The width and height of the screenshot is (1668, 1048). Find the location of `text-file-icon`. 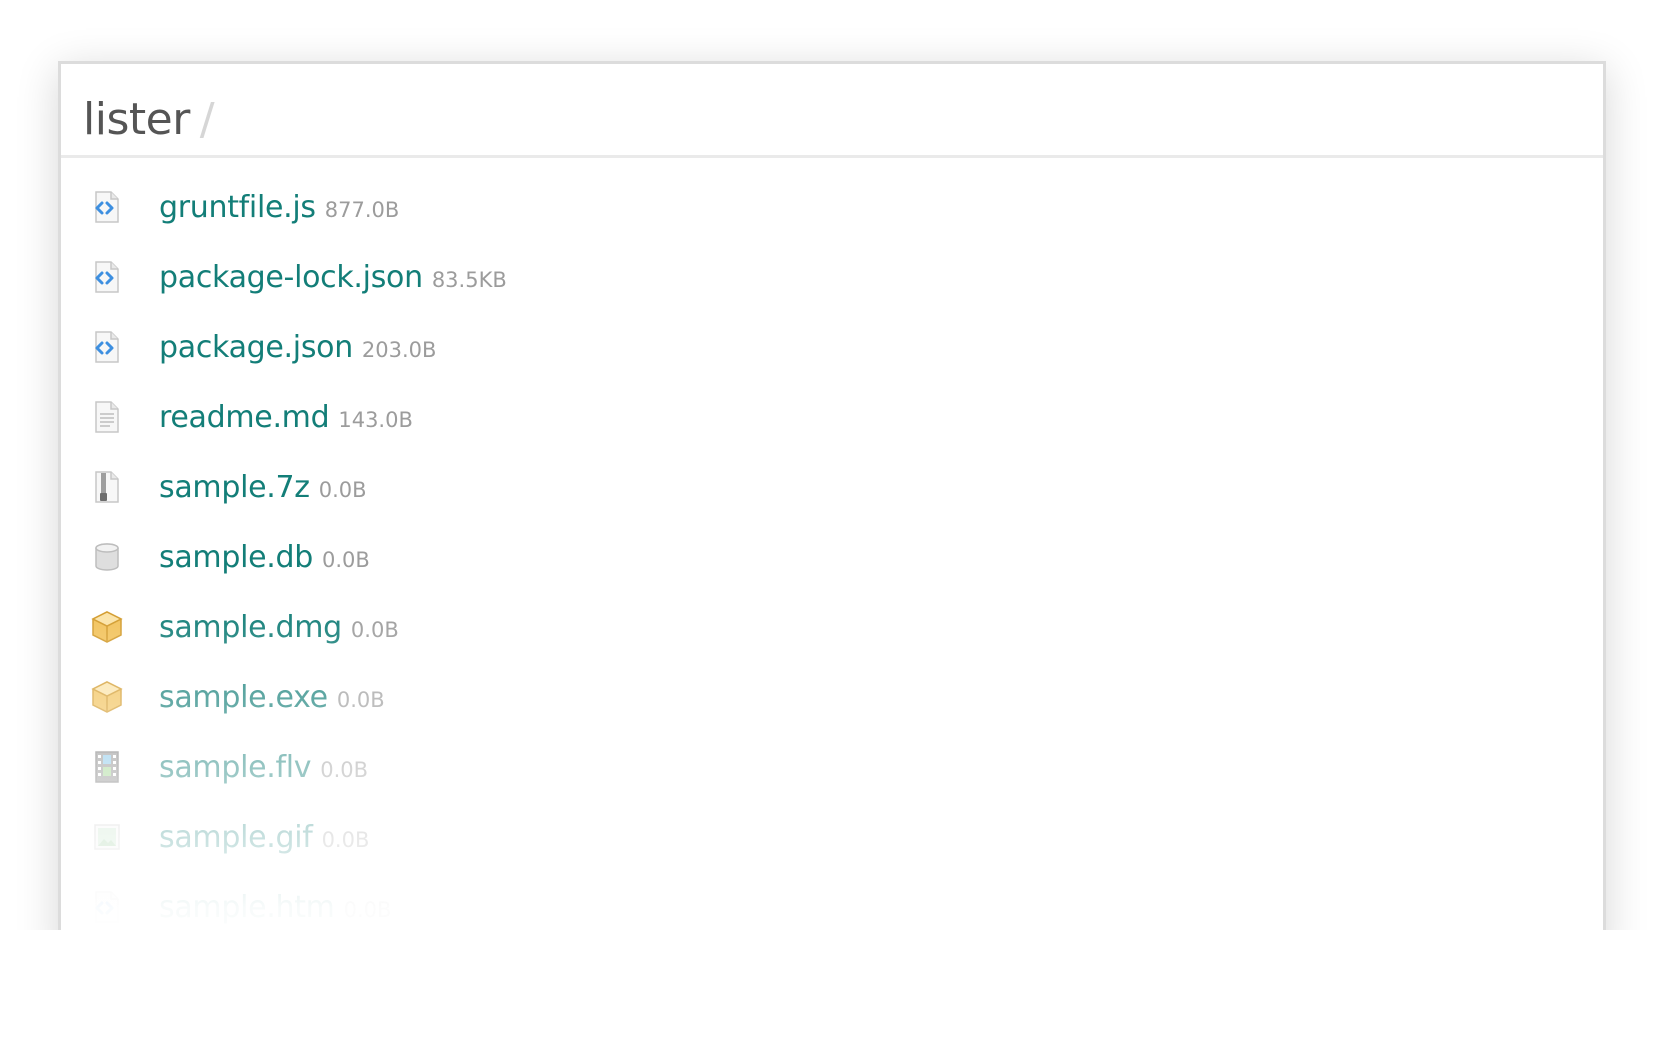

text-file-icon is located at coordinates (107, 417).